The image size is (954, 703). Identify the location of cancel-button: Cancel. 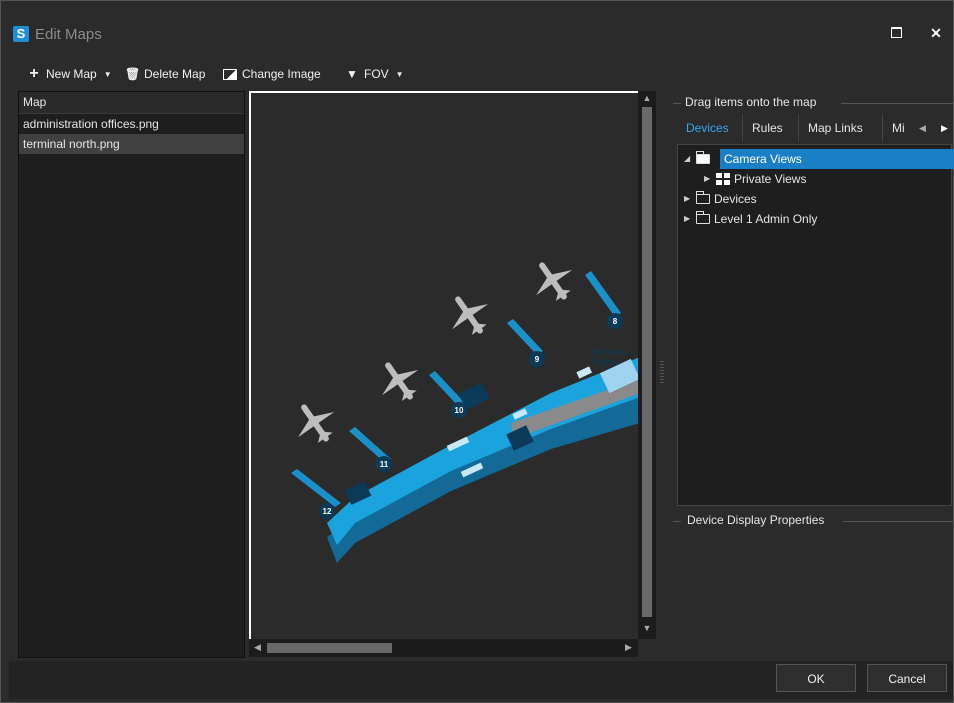
(907, 678).